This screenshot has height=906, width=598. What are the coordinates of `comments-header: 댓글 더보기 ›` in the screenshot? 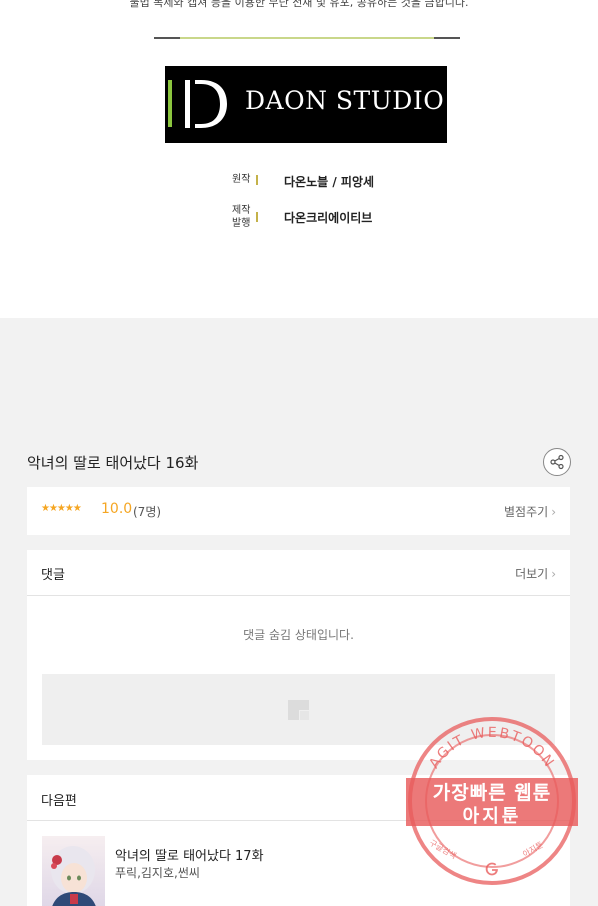 It's located at (298, 573).